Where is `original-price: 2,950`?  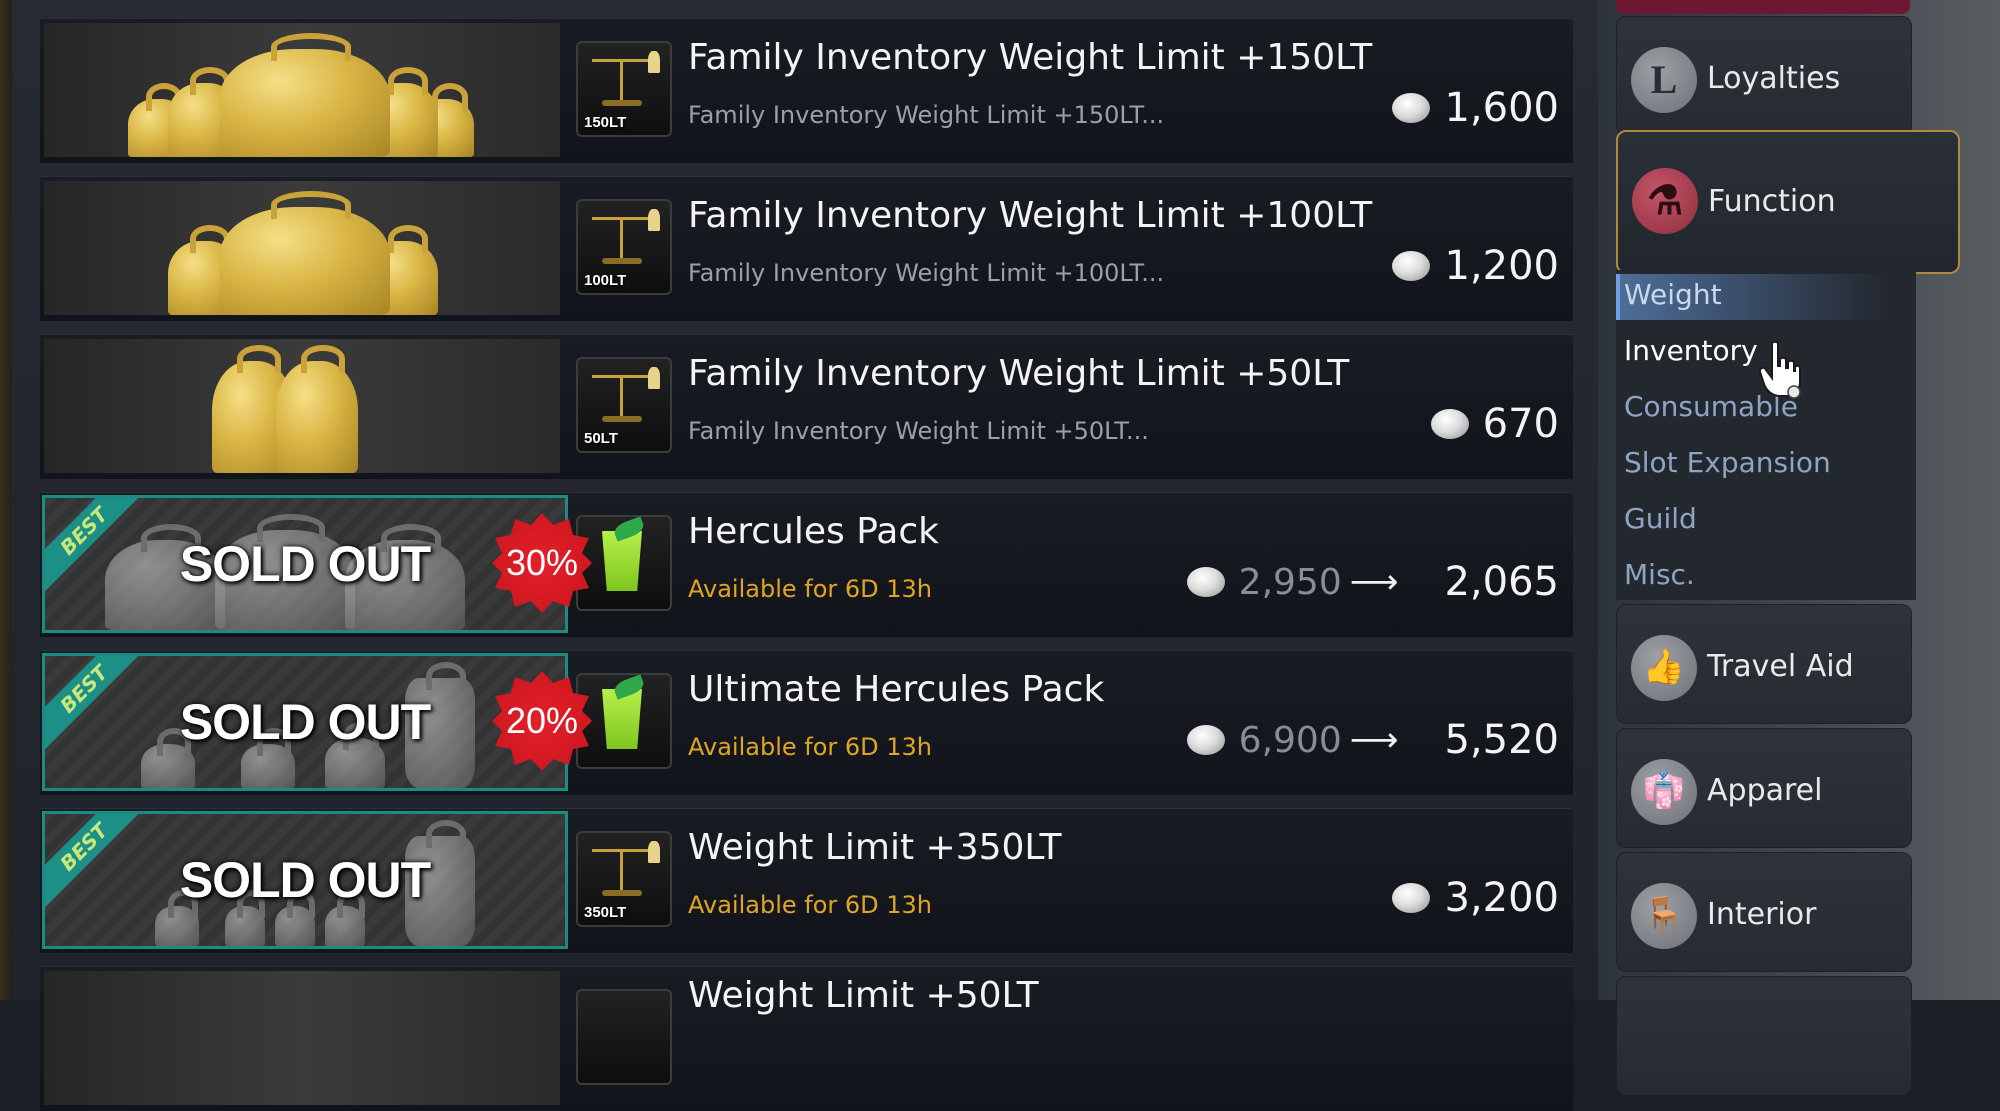
original-price: 2,950 is located at coordinates (1290, 582).